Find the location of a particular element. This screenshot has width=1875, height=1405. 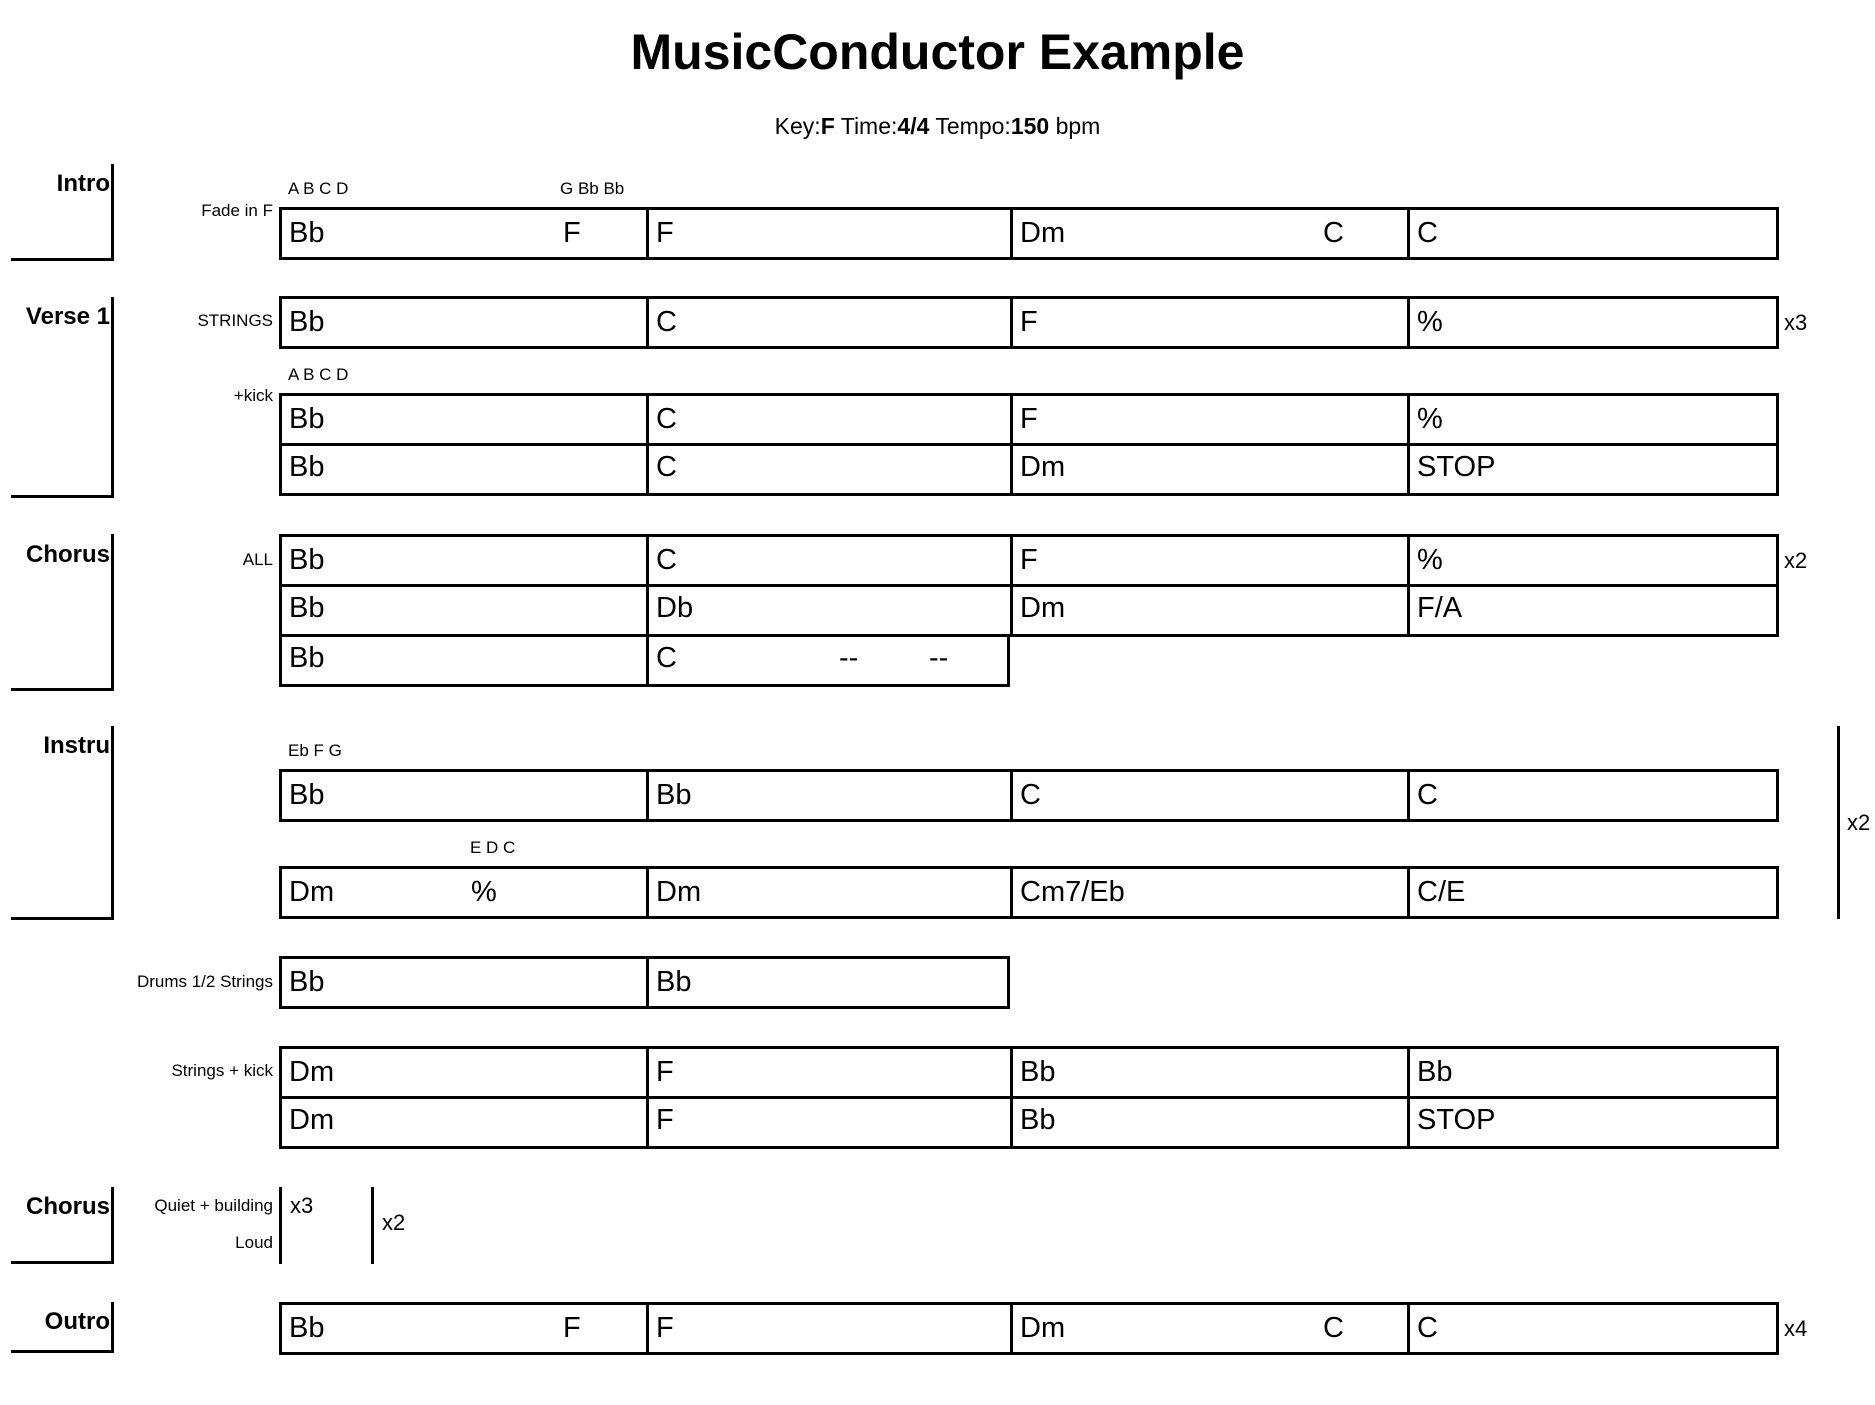

song-meta: Key:F Time:4/4 Tempo:150 bpm is located at coordinates (937, 126).